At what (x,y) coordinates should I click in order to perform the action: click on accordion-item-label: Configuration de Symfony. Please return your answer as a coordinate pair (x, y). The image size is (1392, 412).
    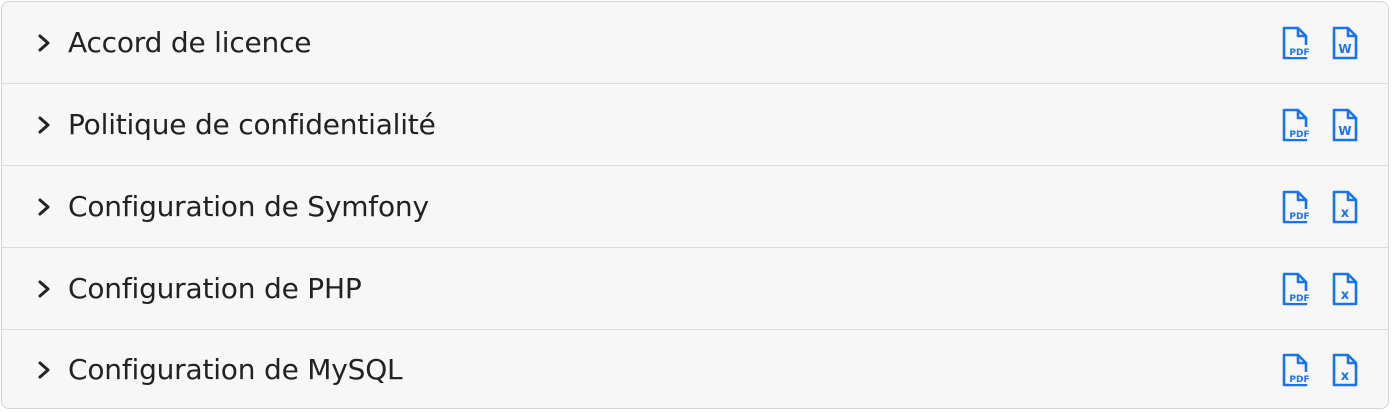
    Looking at the image, I should click on (248, 206).